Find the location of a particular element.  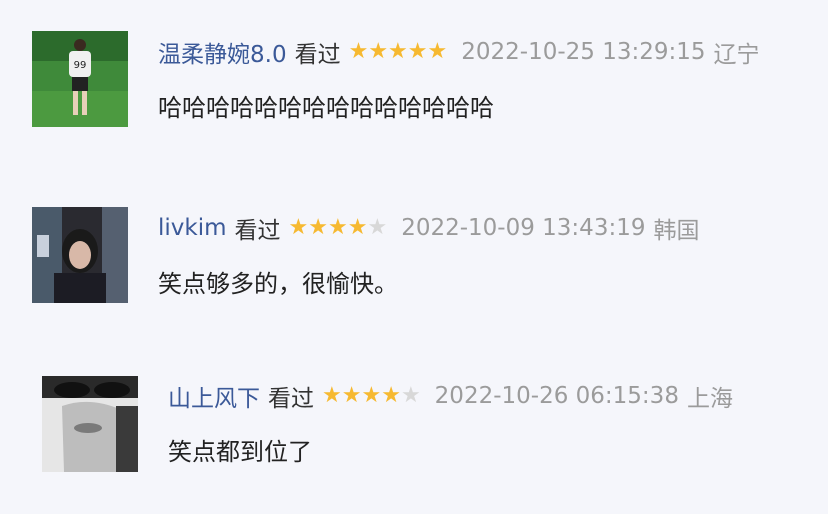

comment-meta: 山上风下 看过 ★ ★ ★ ★ ★ 2022-10-26 06:15:38 上海 is located at coordinates (450, 396).